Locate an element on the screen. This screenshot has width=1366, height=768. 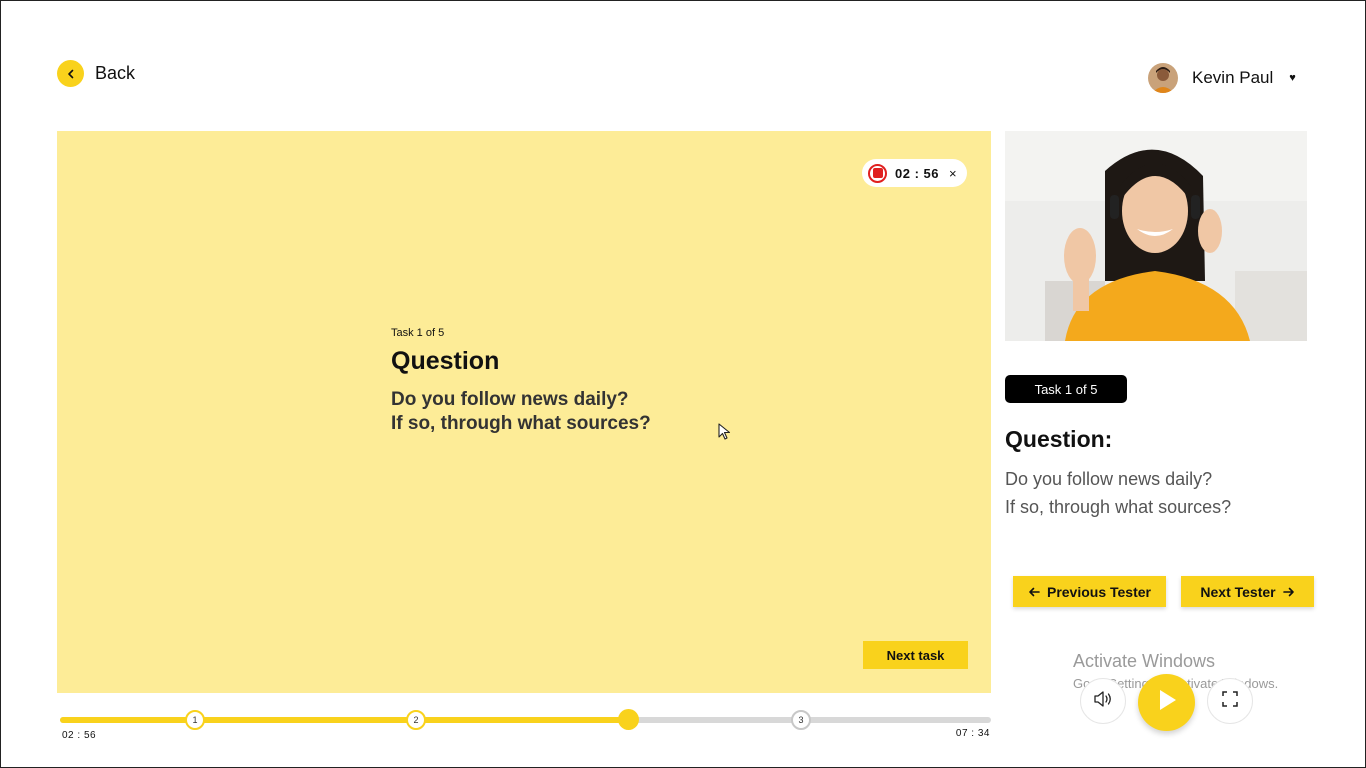
record-icon is located at coordinates (877, 173).